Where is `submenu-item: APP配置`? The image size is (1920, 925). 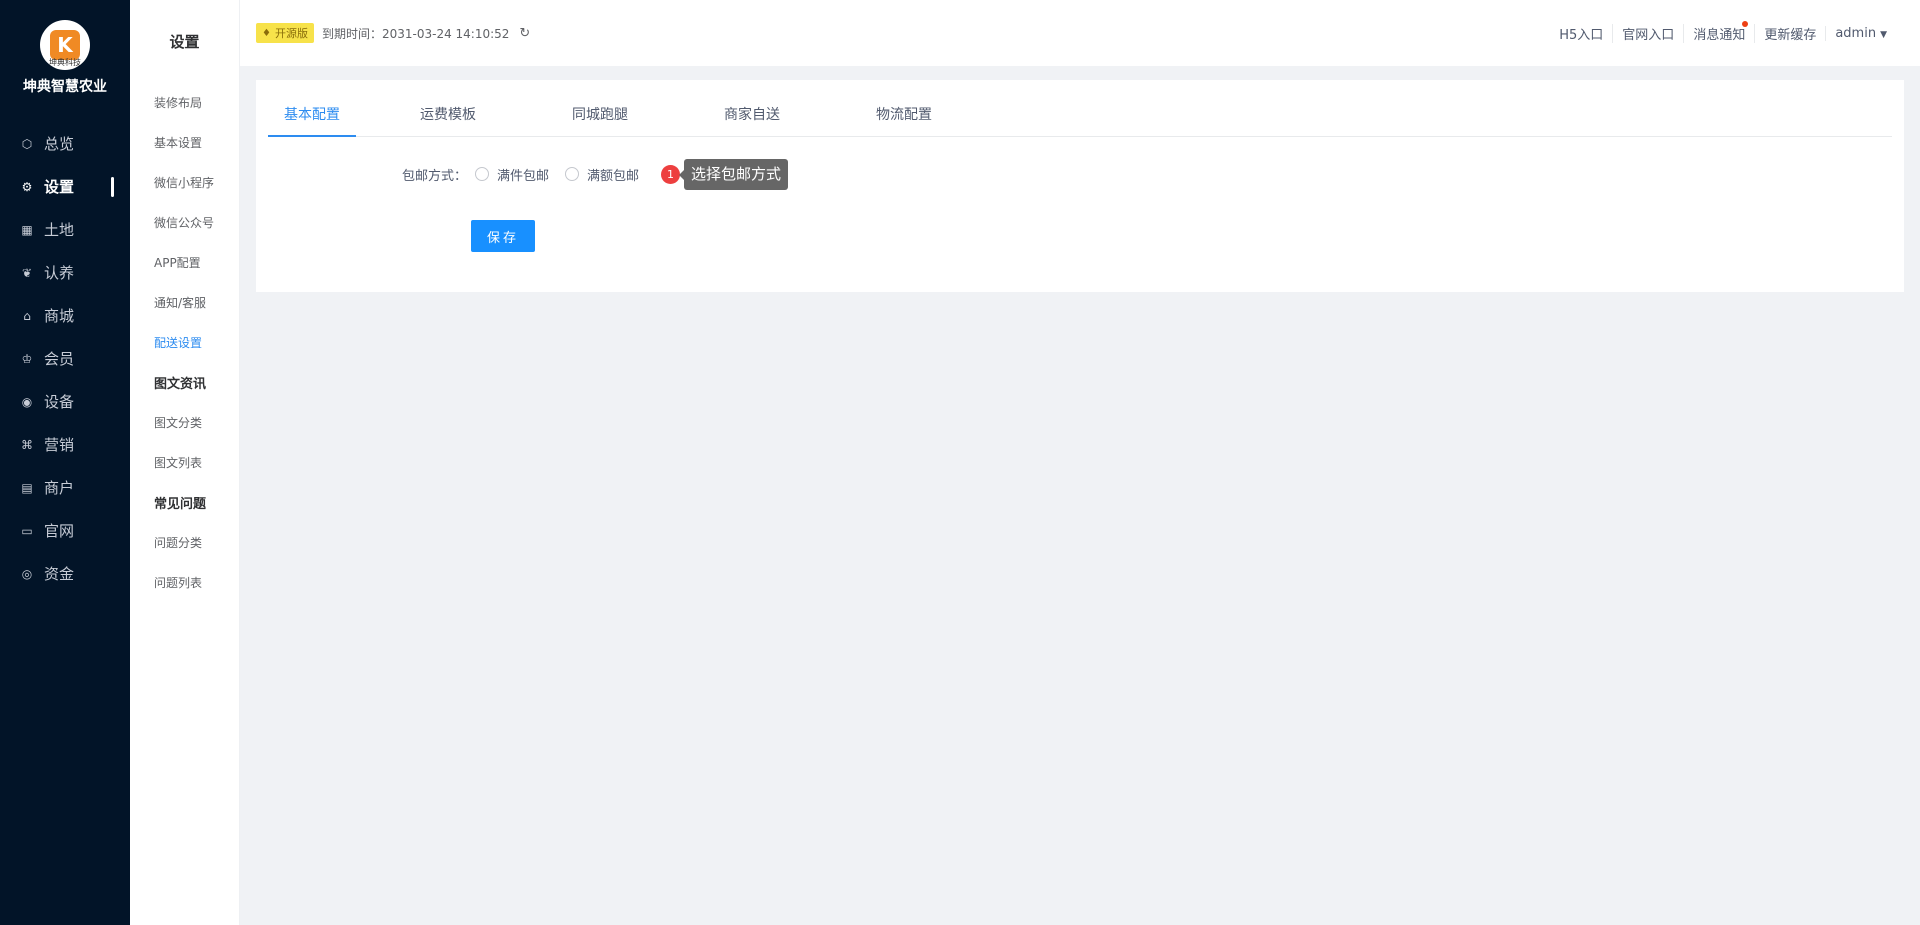
submenu-item: APP配置 is located at coordinates (184, 262).